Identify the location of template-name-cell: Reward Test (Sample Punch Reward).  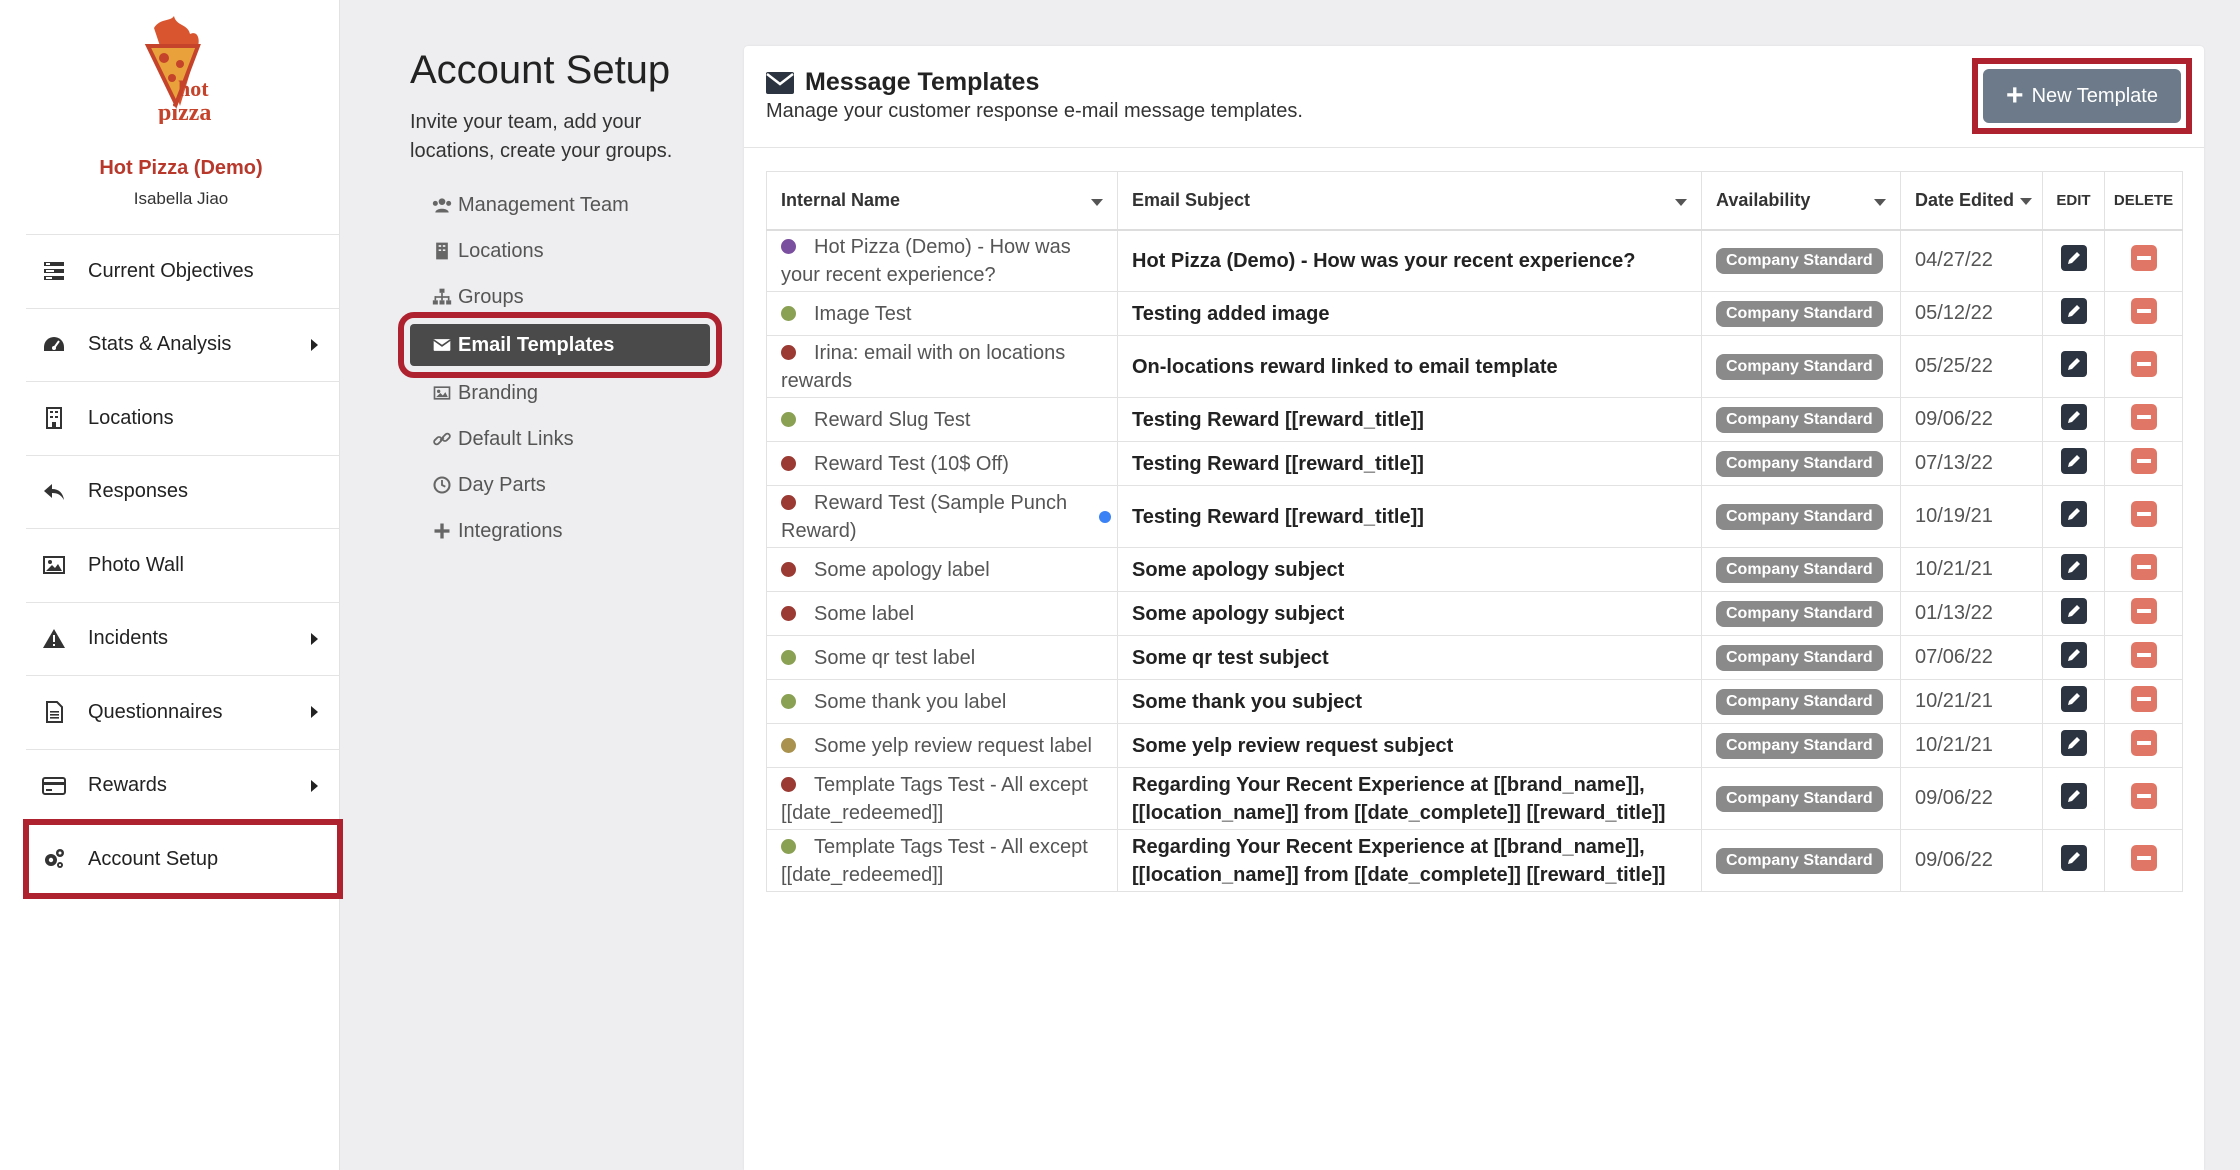
(942, 516).